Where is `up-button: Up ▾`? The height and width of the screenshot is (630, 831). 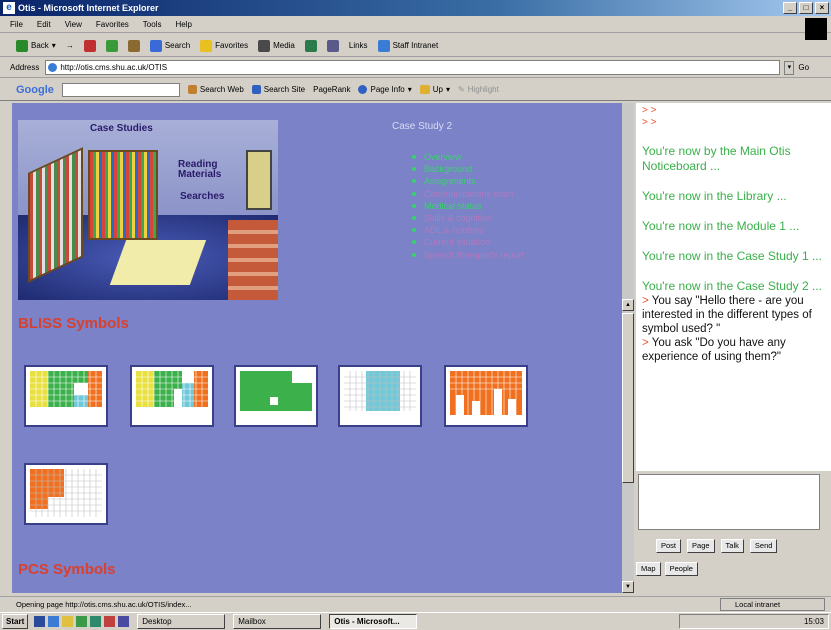 up-button: Up ▾ is located at coordinates (434, 89).